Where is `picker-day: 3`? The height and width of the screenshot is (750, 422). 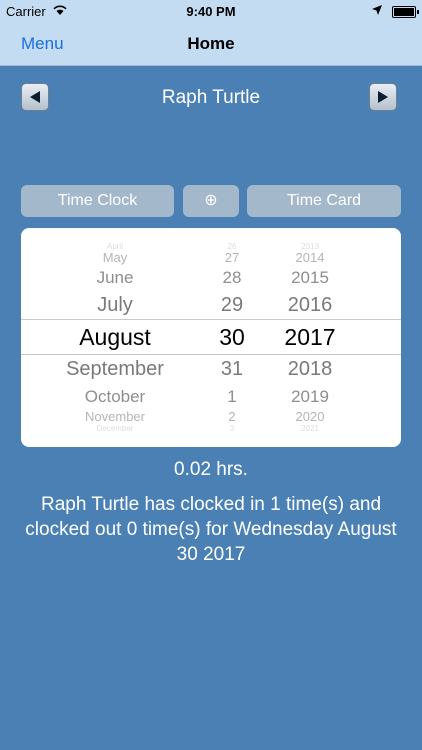
picker-day: 3 is located at coordinates (232, 428).